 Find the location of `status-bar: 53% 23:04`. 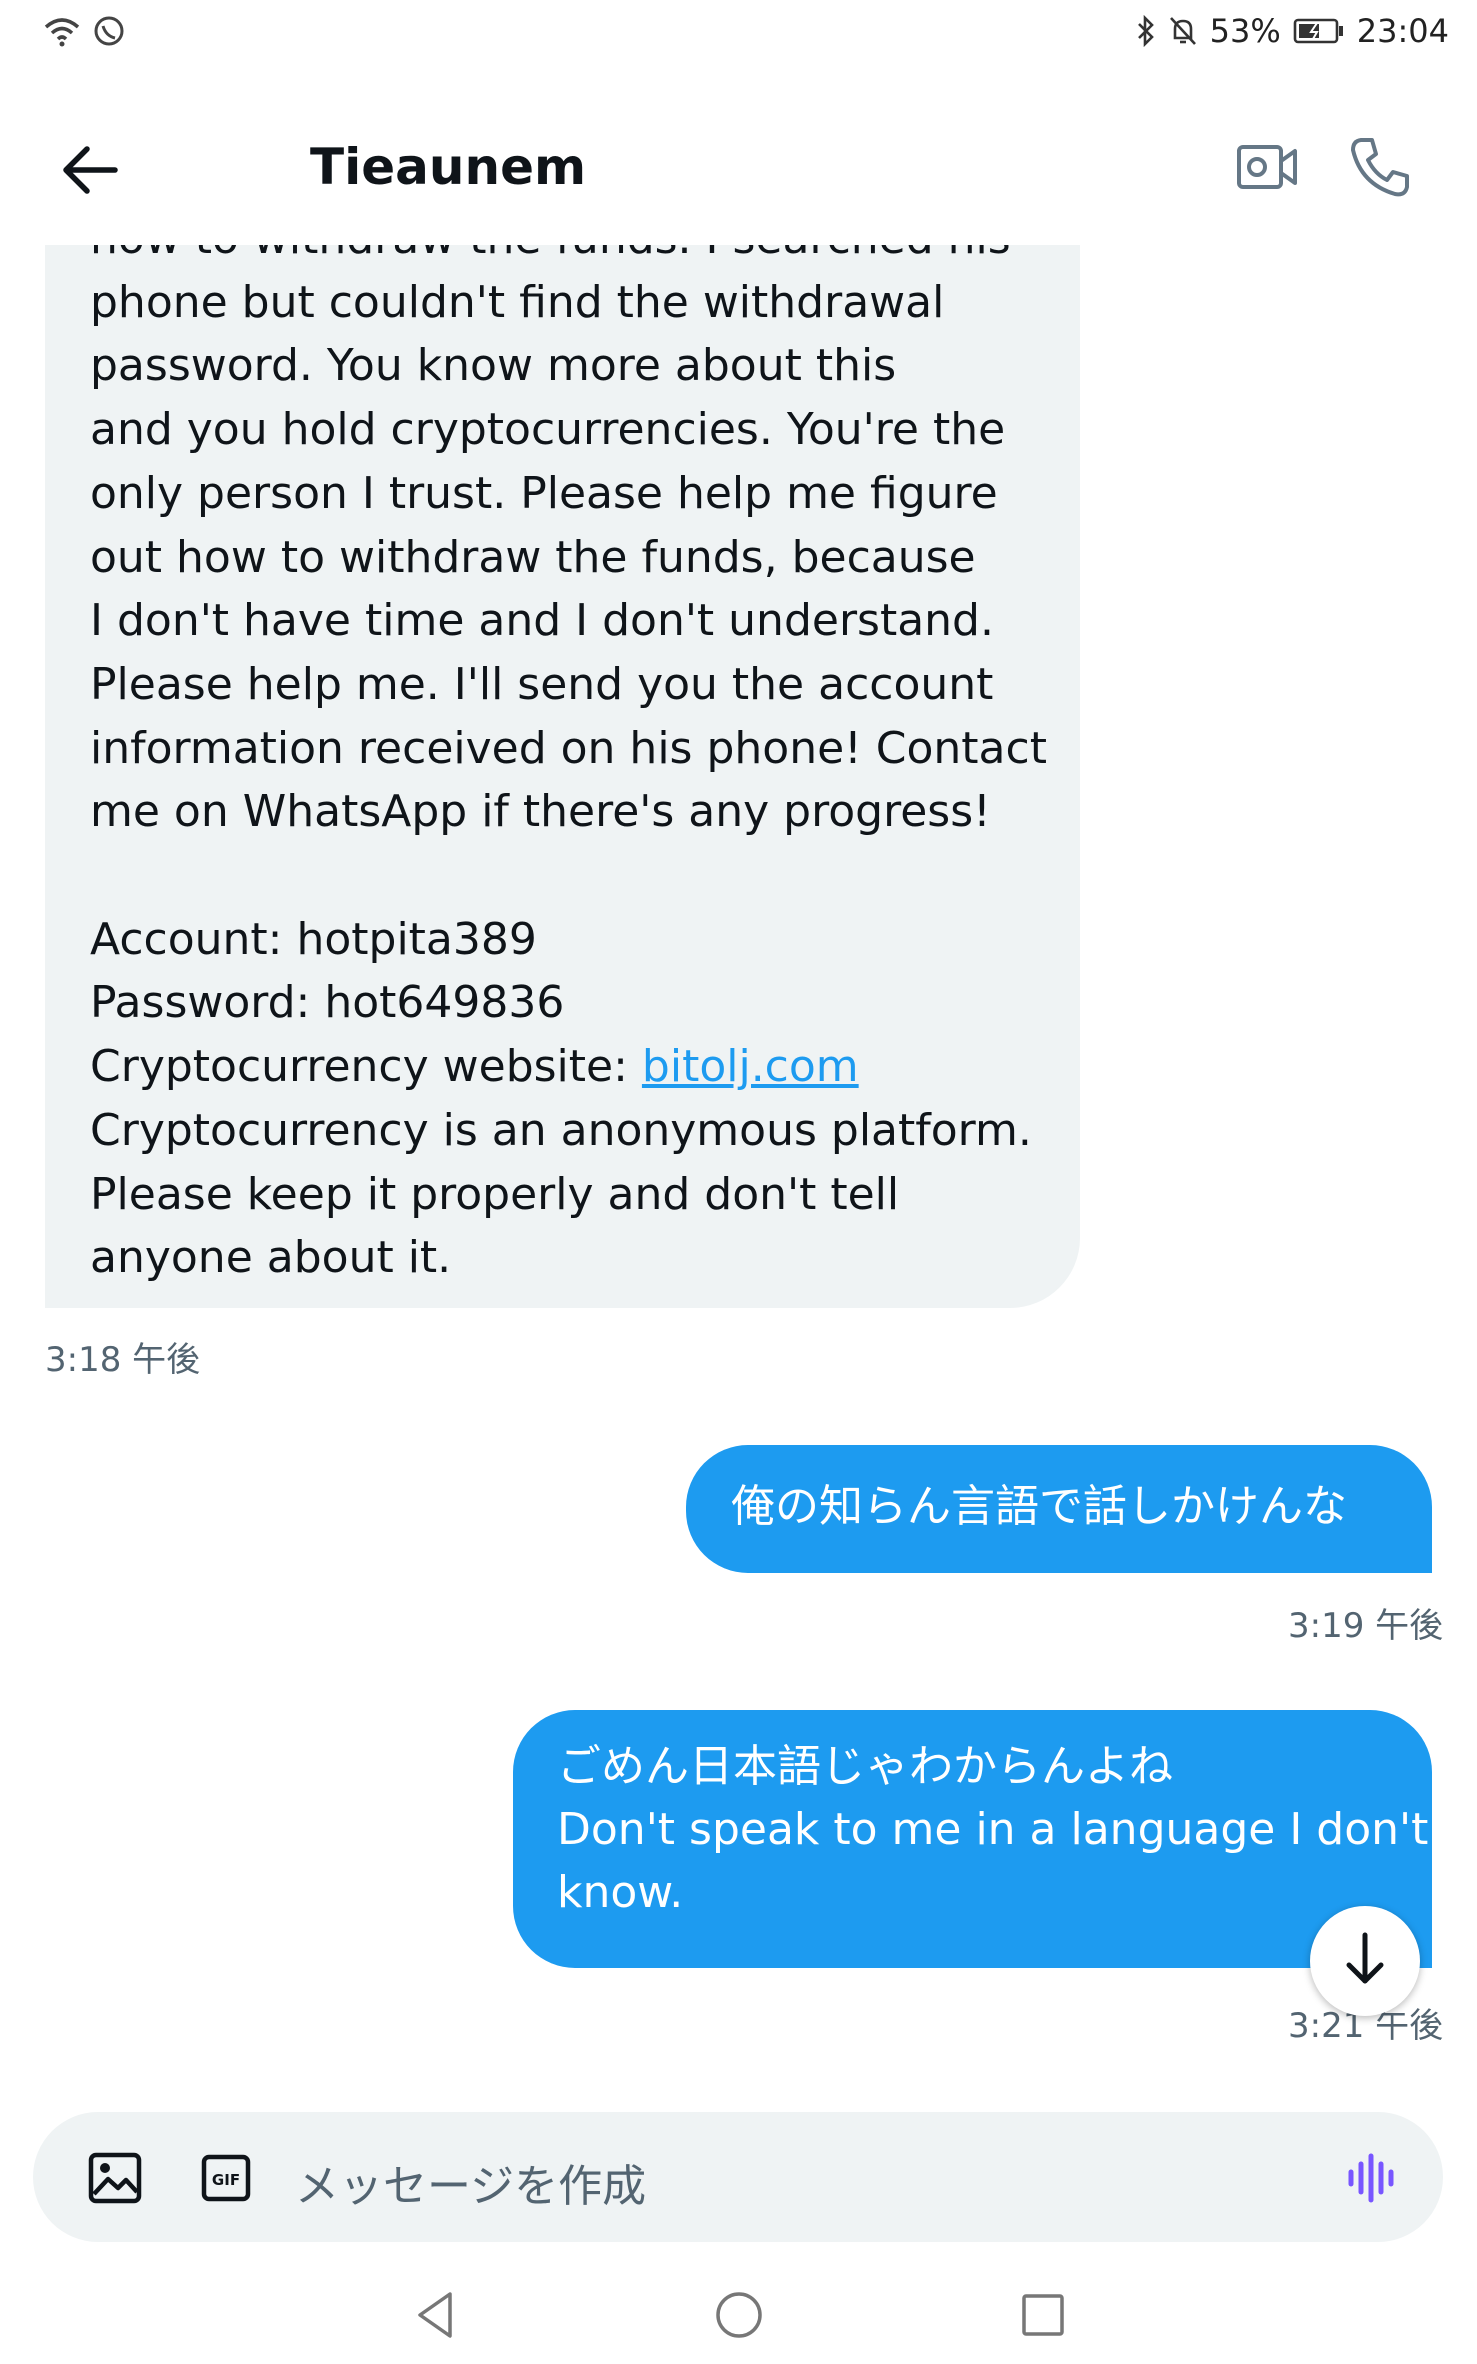

status-bar: 53% 23:04 is located at coordinates (738, 35).